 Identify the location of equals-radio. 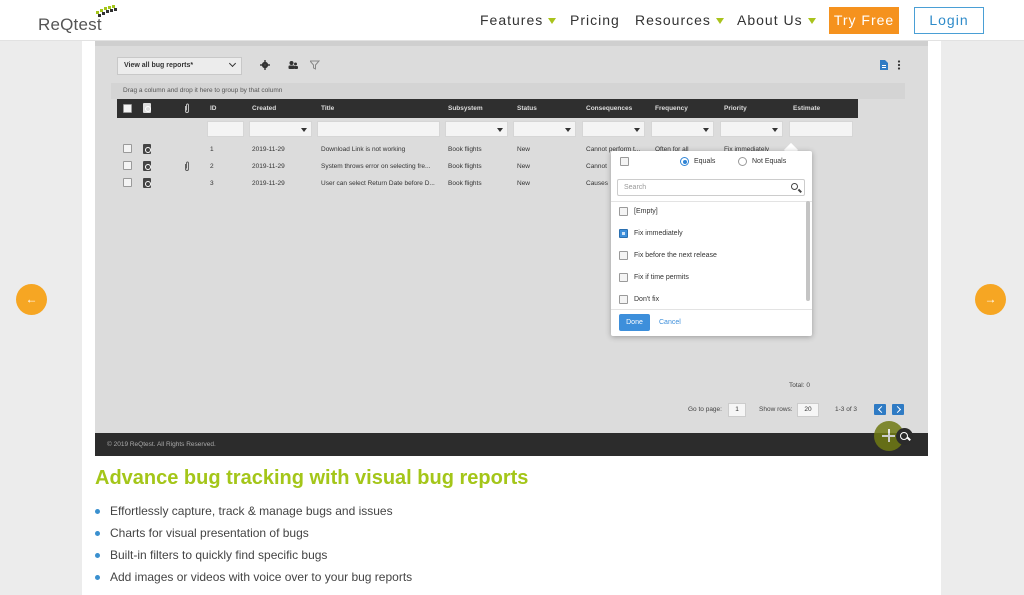
(684, 161).